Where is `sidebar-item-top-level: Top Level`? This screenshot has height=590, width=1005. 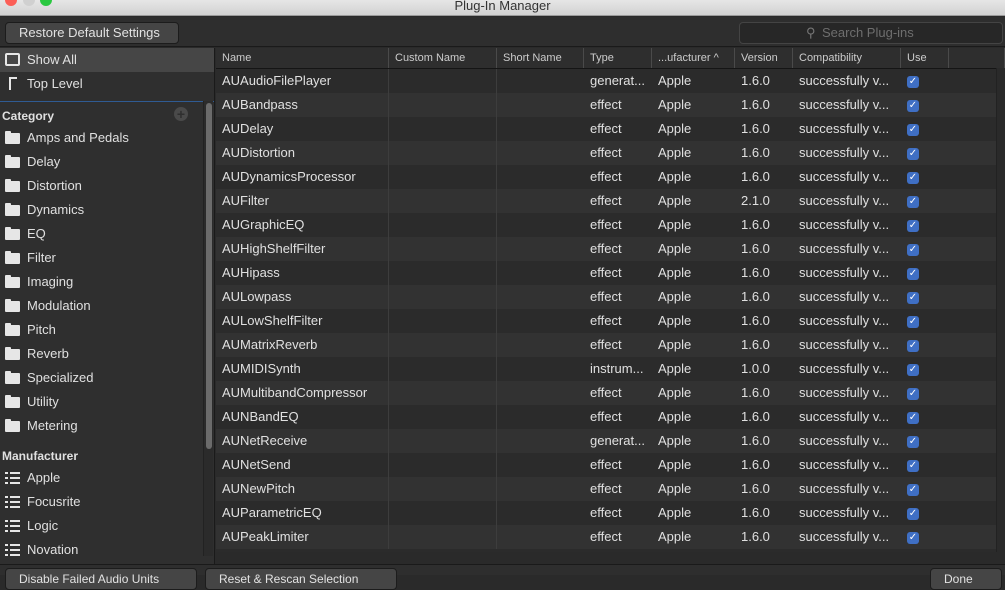
sidebar-item-top-level: Top Level is located at coordinates (107, 84).